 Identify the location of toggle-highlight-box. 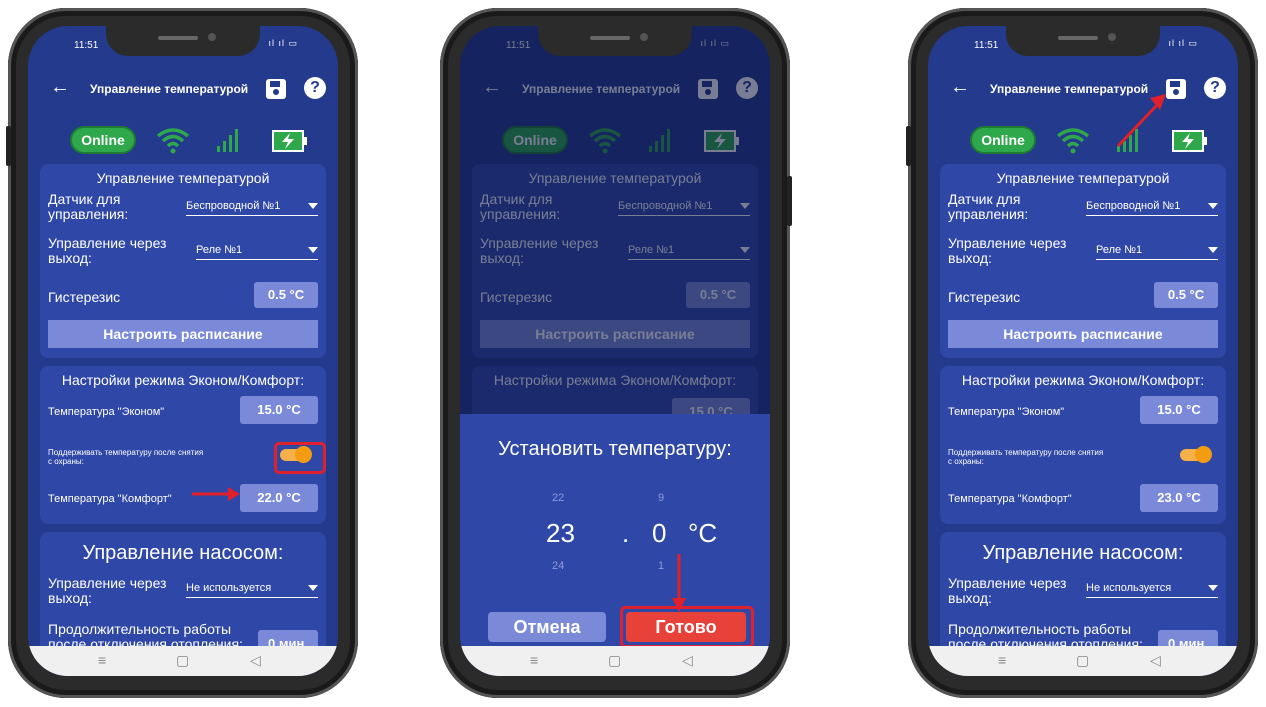
(300, 458).